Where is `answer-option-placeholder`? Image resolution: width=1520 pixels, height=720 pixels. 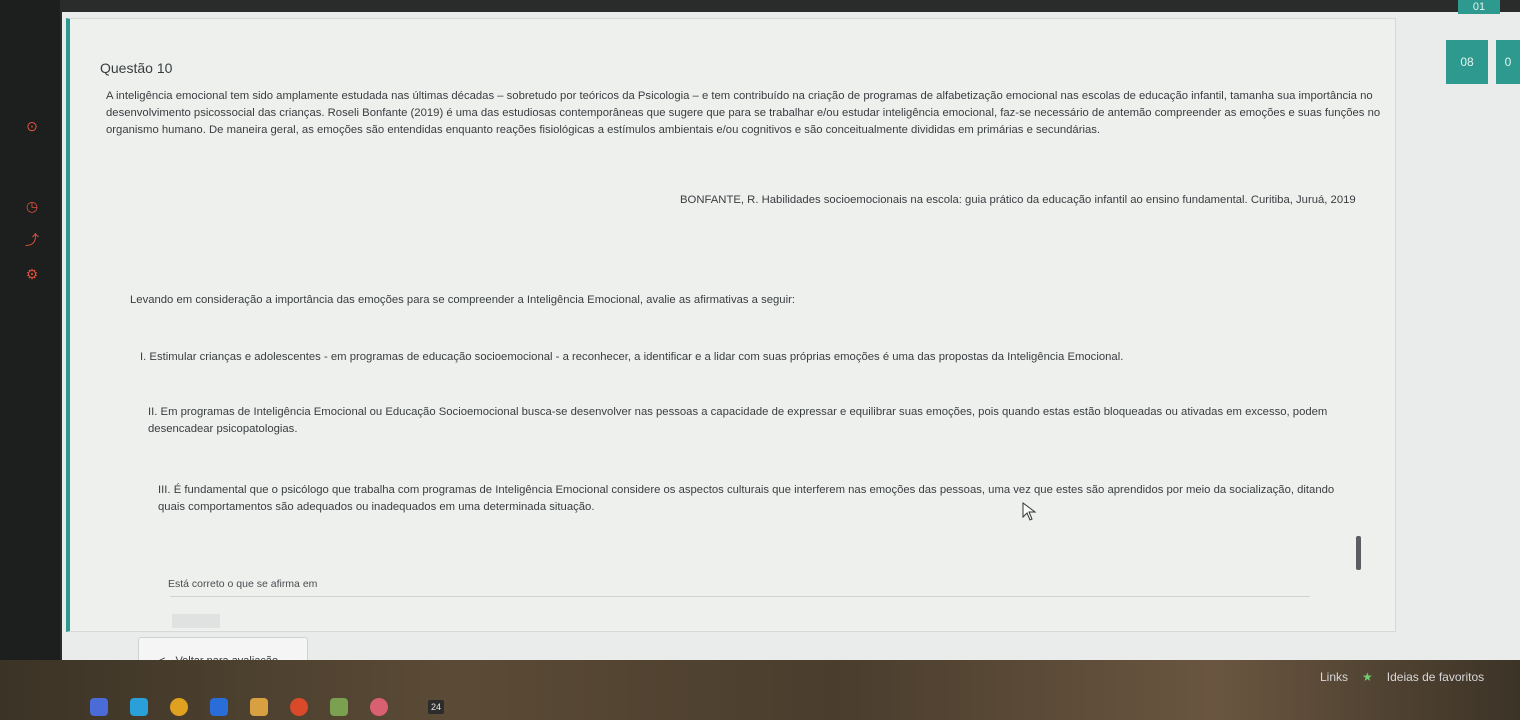 answer-option-placeholder is located at coordinates (196, 621).